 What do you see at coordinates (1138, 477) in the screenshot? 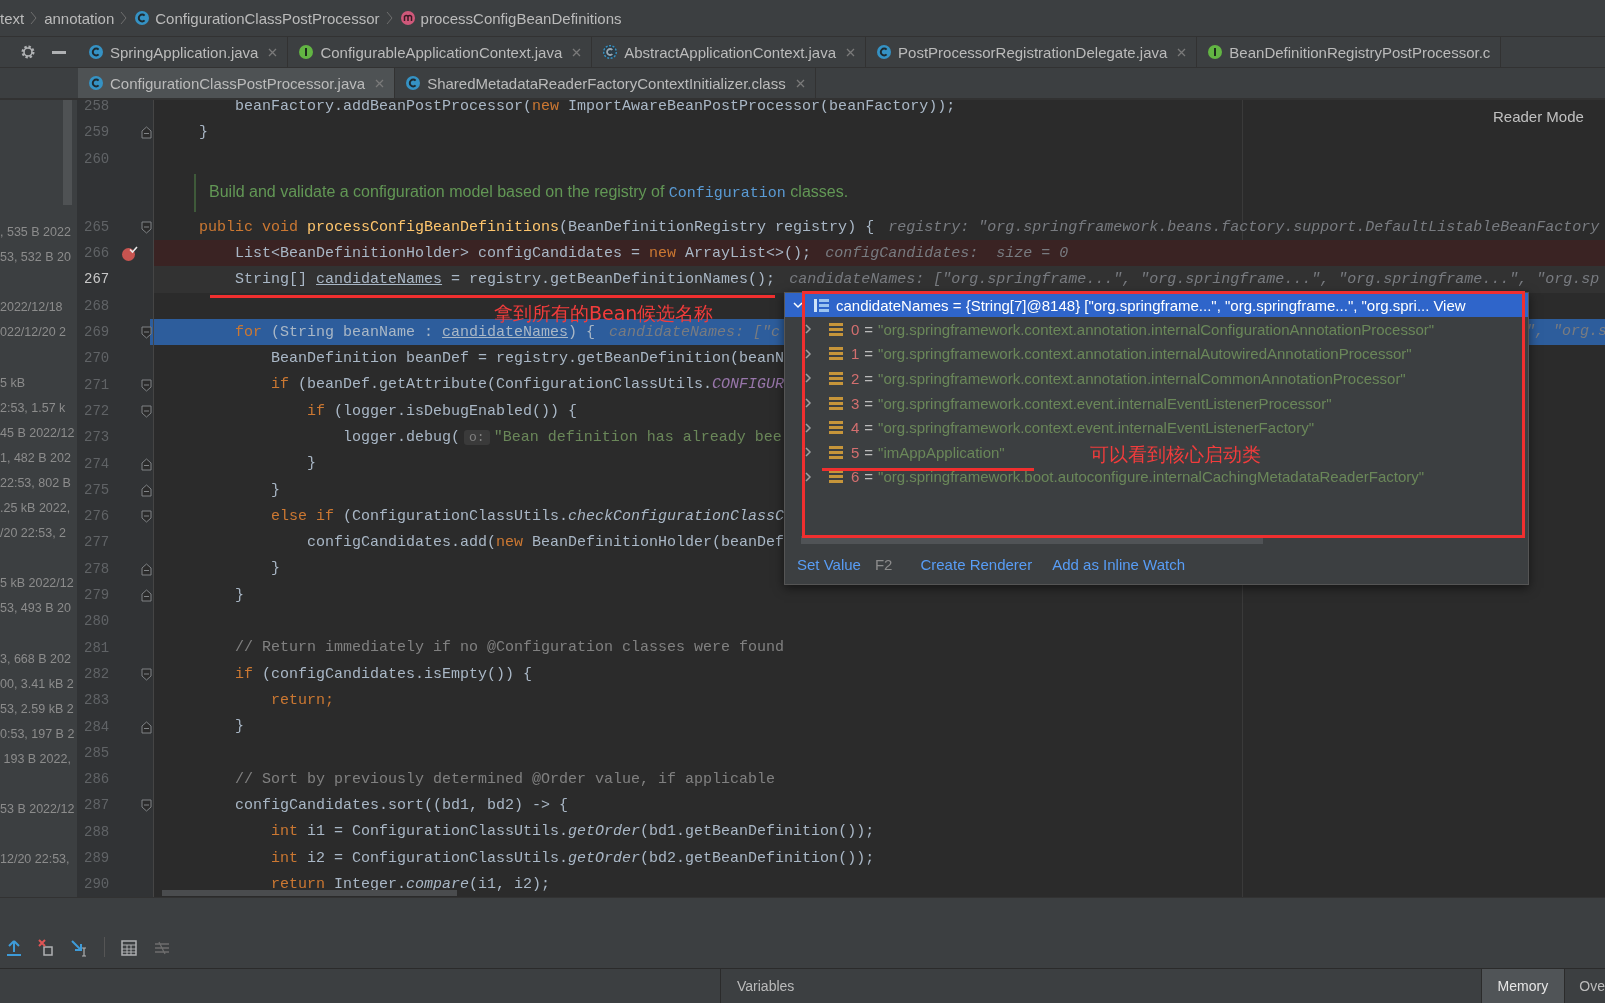
I see `array-entry: 6 = "org.springframework.boot.autoconfigure.internalCachingMetadataReaderFactory"` at bounding box center [1138, 477].